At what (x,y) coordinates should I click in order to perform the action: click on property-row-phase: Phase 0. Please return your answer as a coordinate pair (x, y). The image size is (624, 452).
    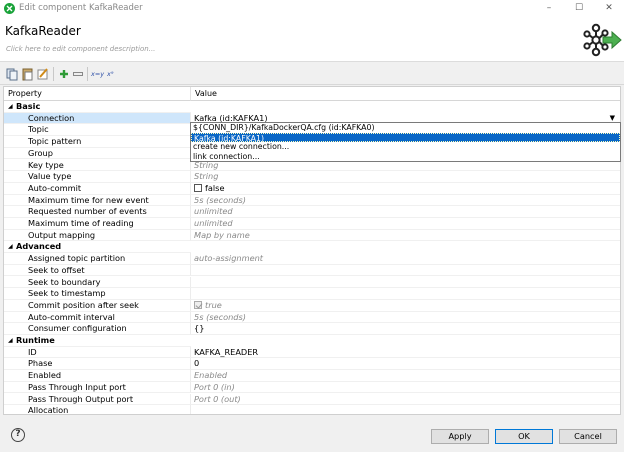
    Looking at the image, I should click on (312, 364).